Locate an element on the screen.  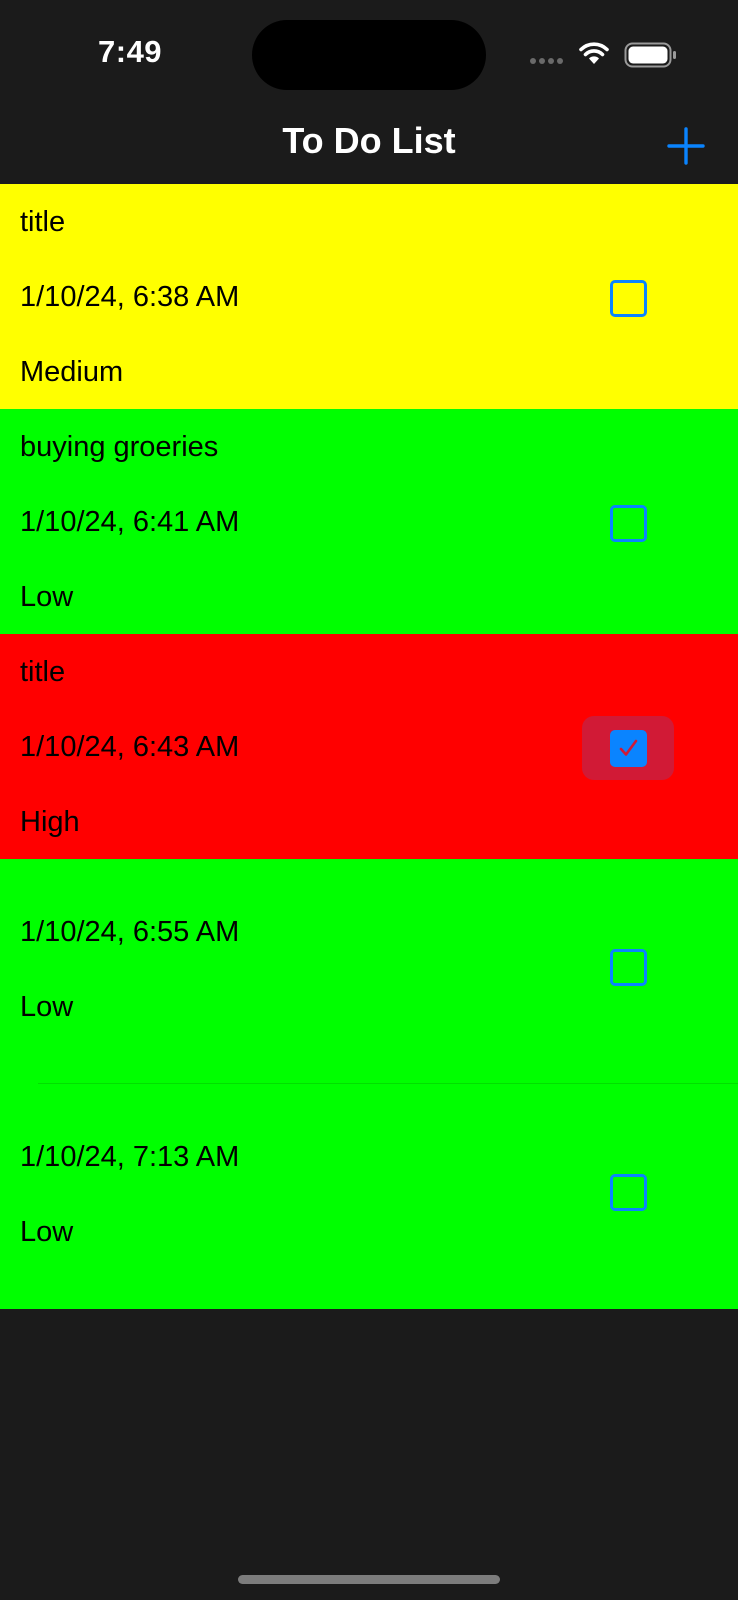
checkmark-icon is located at coordinates (628, 747).